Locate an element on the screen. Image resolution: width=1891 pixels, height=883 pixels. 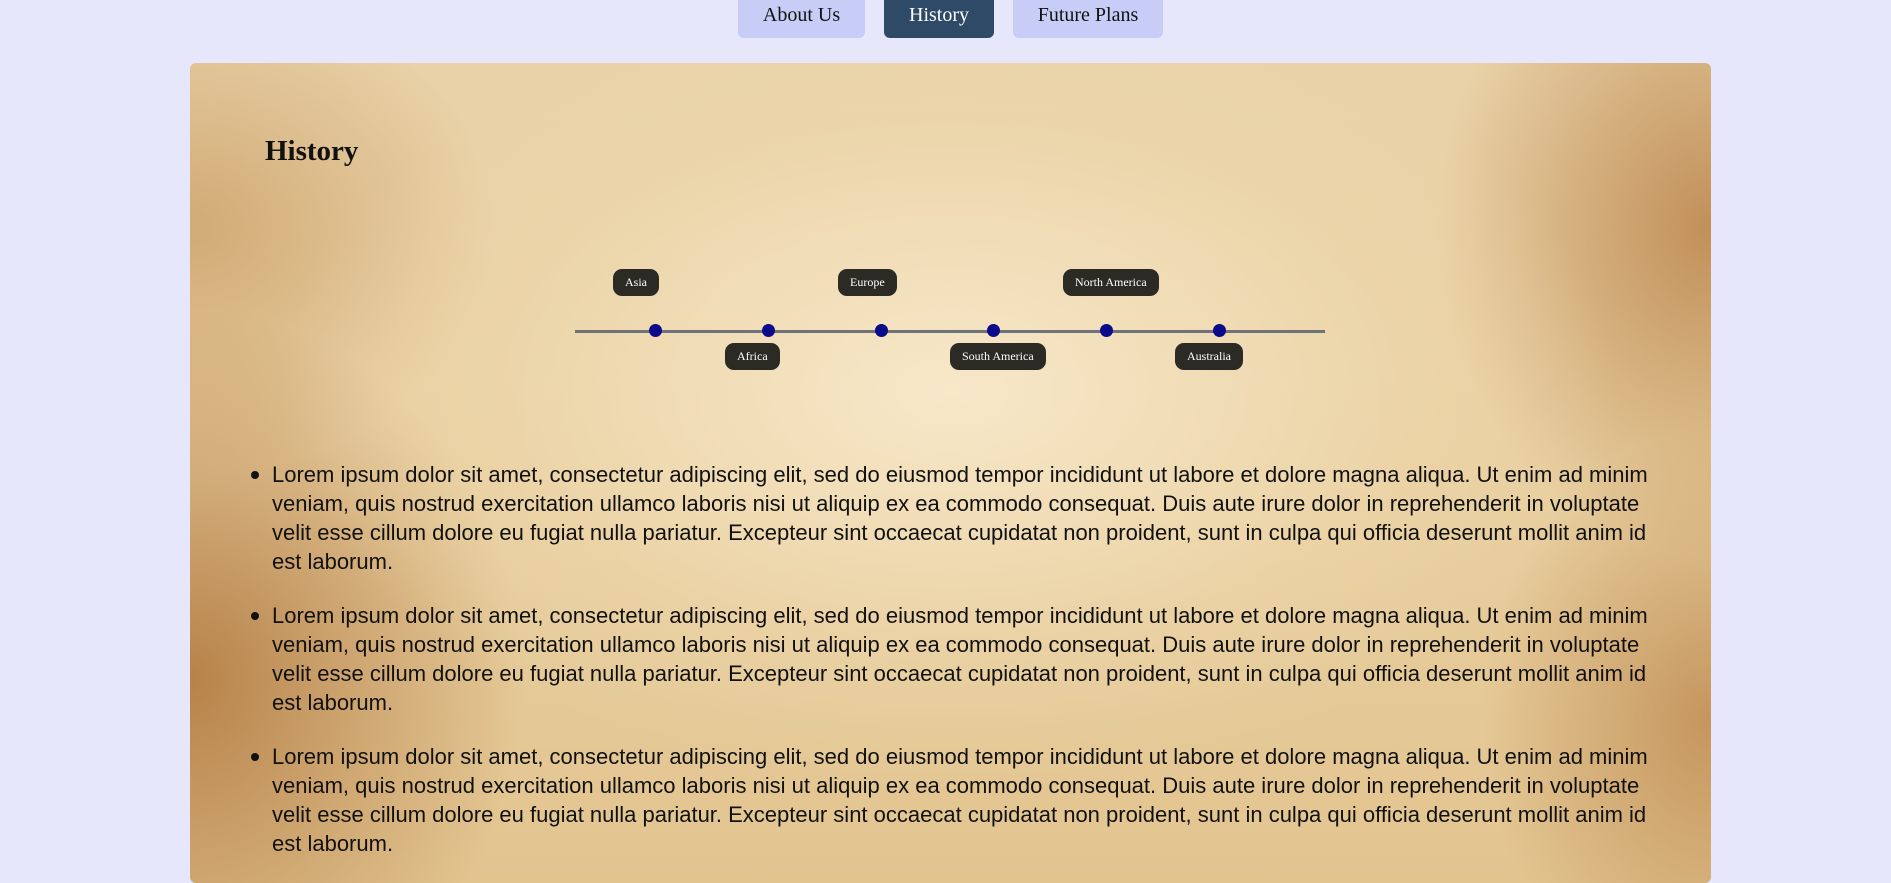
page-title: History is located at coordinates (312, 151).